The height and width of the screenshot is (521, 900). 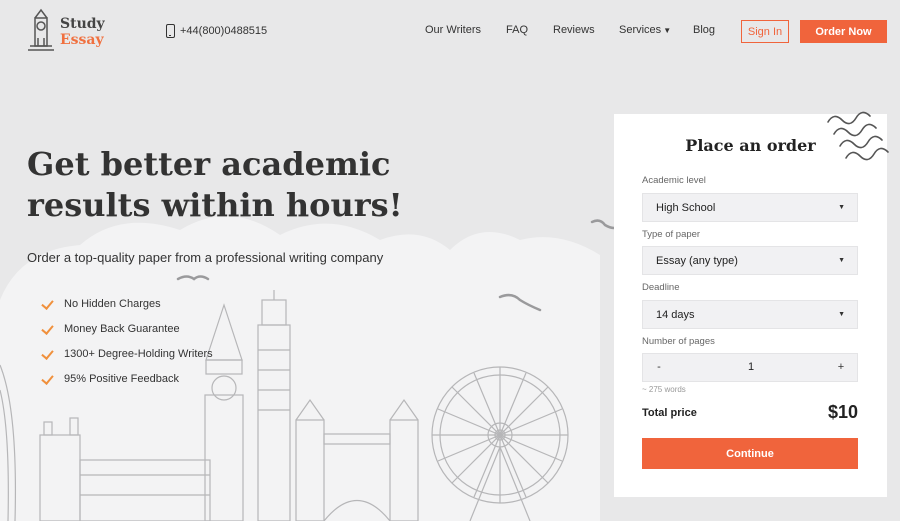 I want to click on site-logo: Study Essay, so click(x=71, y=31).